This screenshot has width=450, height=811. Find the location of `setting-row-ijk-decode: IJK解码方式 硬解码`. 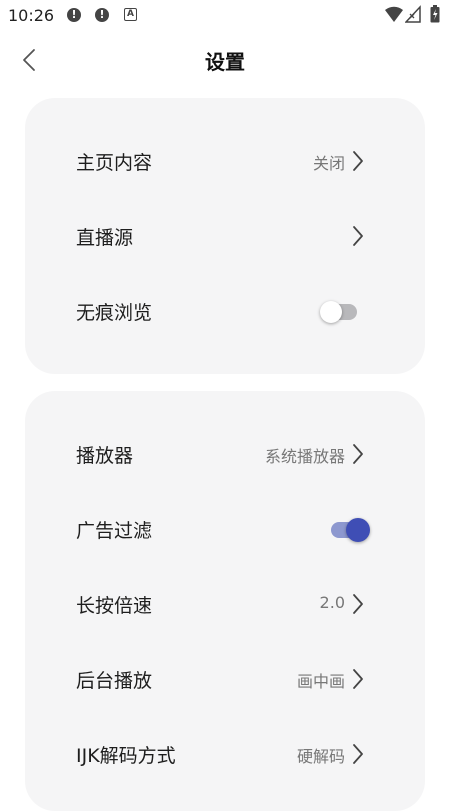

setting-row-ijk-decode: IJK解码方式 硬解码 is located at coordinates (225, 754).